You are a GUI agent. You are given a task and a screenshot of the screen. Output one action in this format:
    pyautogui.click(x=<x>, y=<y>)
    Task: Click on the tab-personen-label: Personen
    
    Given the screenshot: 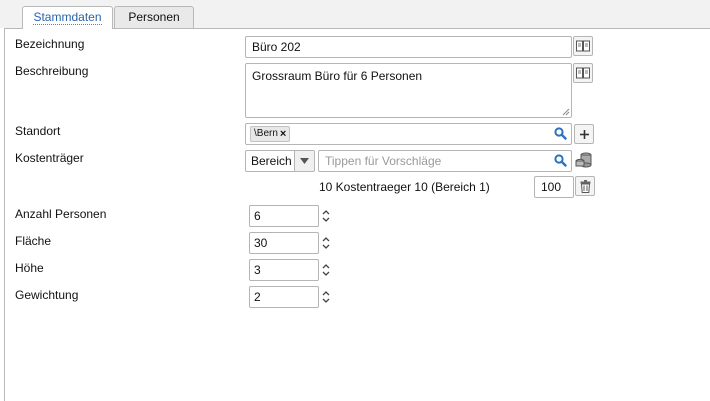 What is the action you would take?
    pyautogui.click(x=154, y=17)
    